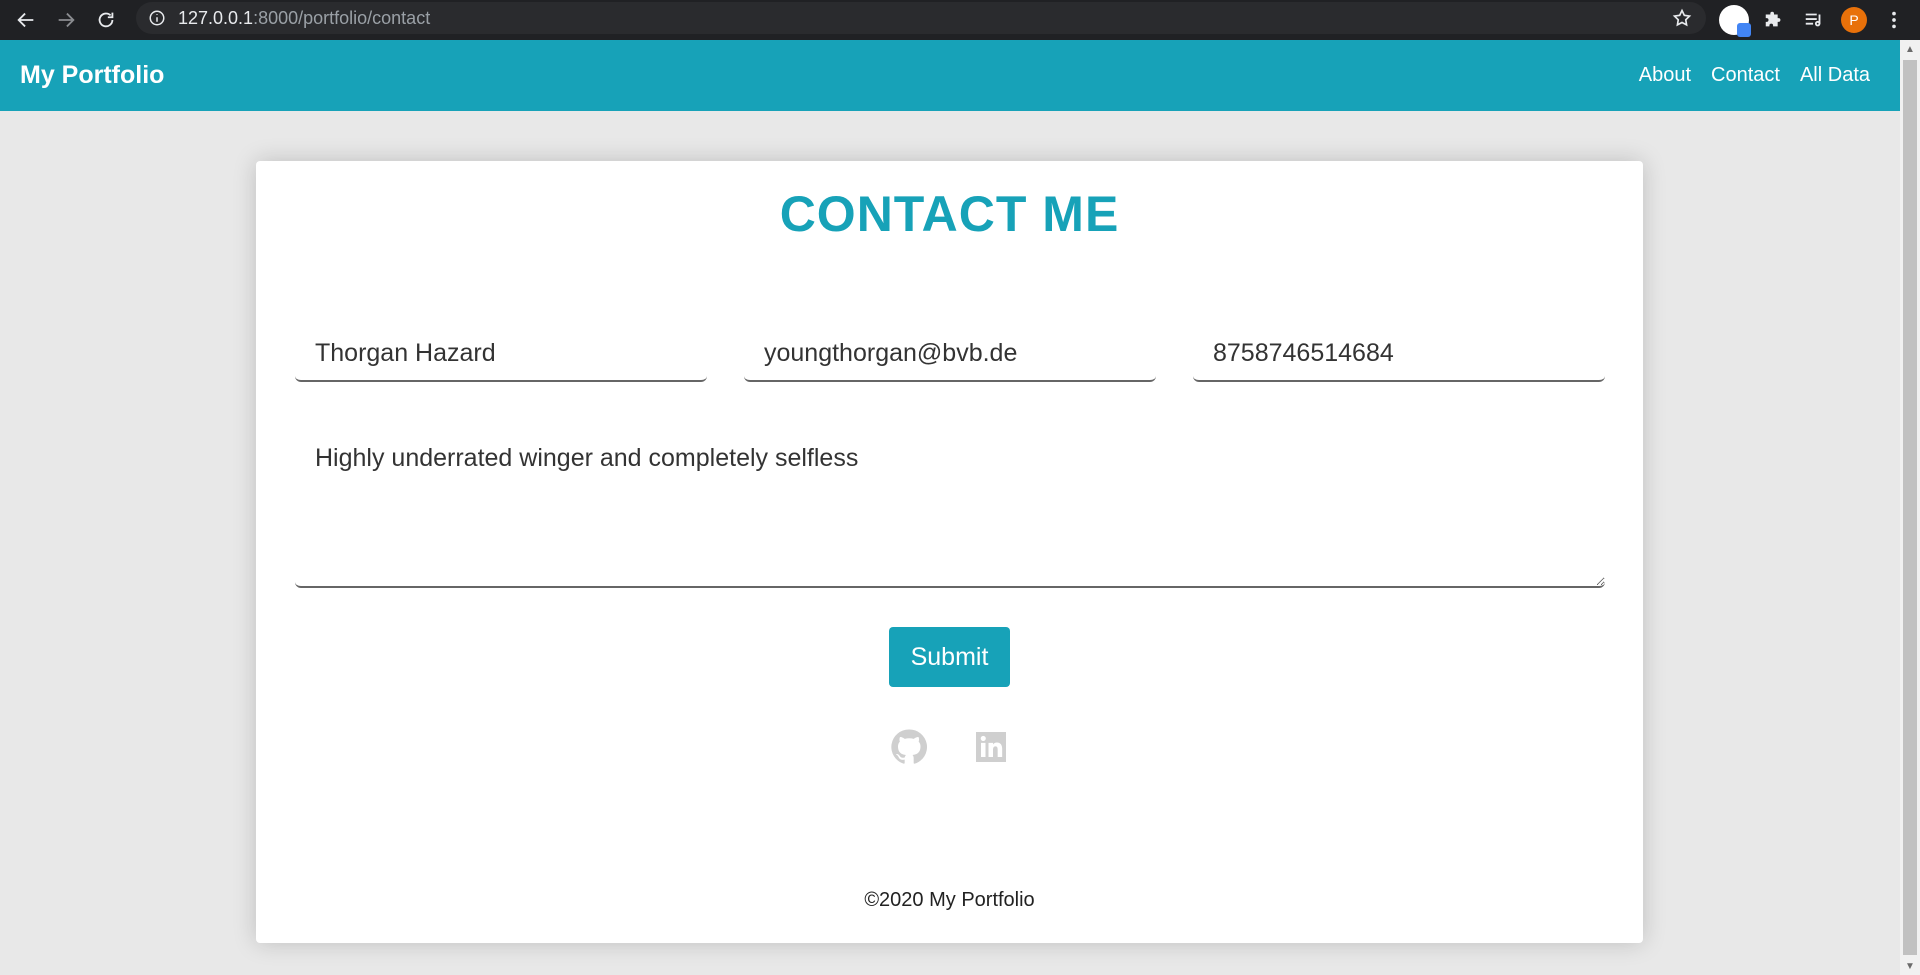 The image size is (1920, 975). I want to click on playlist-icon, so click(1813, 20).